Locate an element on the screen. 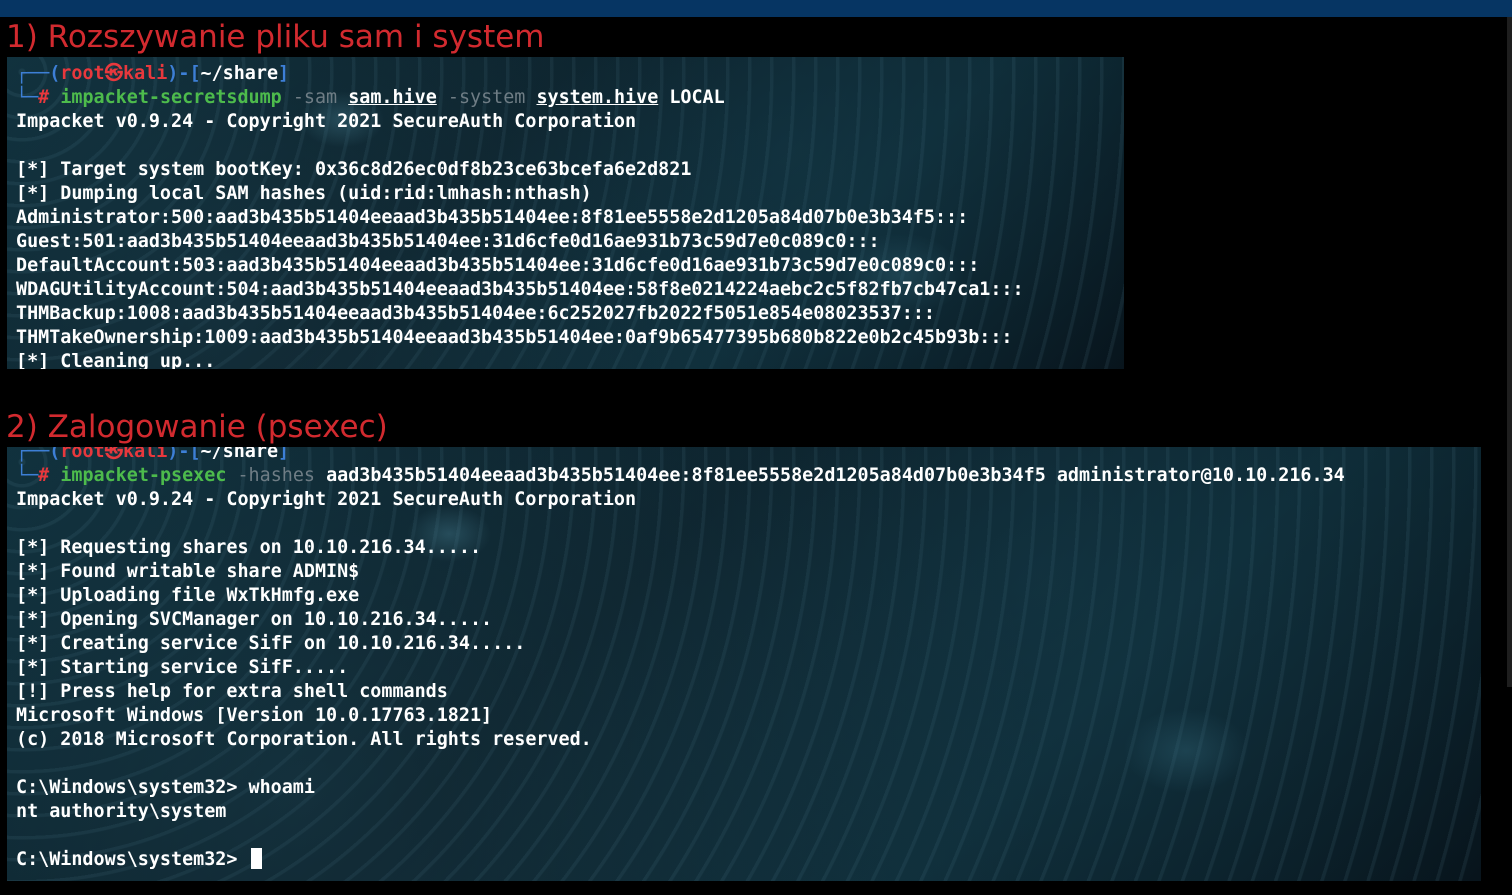 The image size is (1512, 895). command-arg: administrator@10.10.216.34 is located at coordinates (1200, 475).